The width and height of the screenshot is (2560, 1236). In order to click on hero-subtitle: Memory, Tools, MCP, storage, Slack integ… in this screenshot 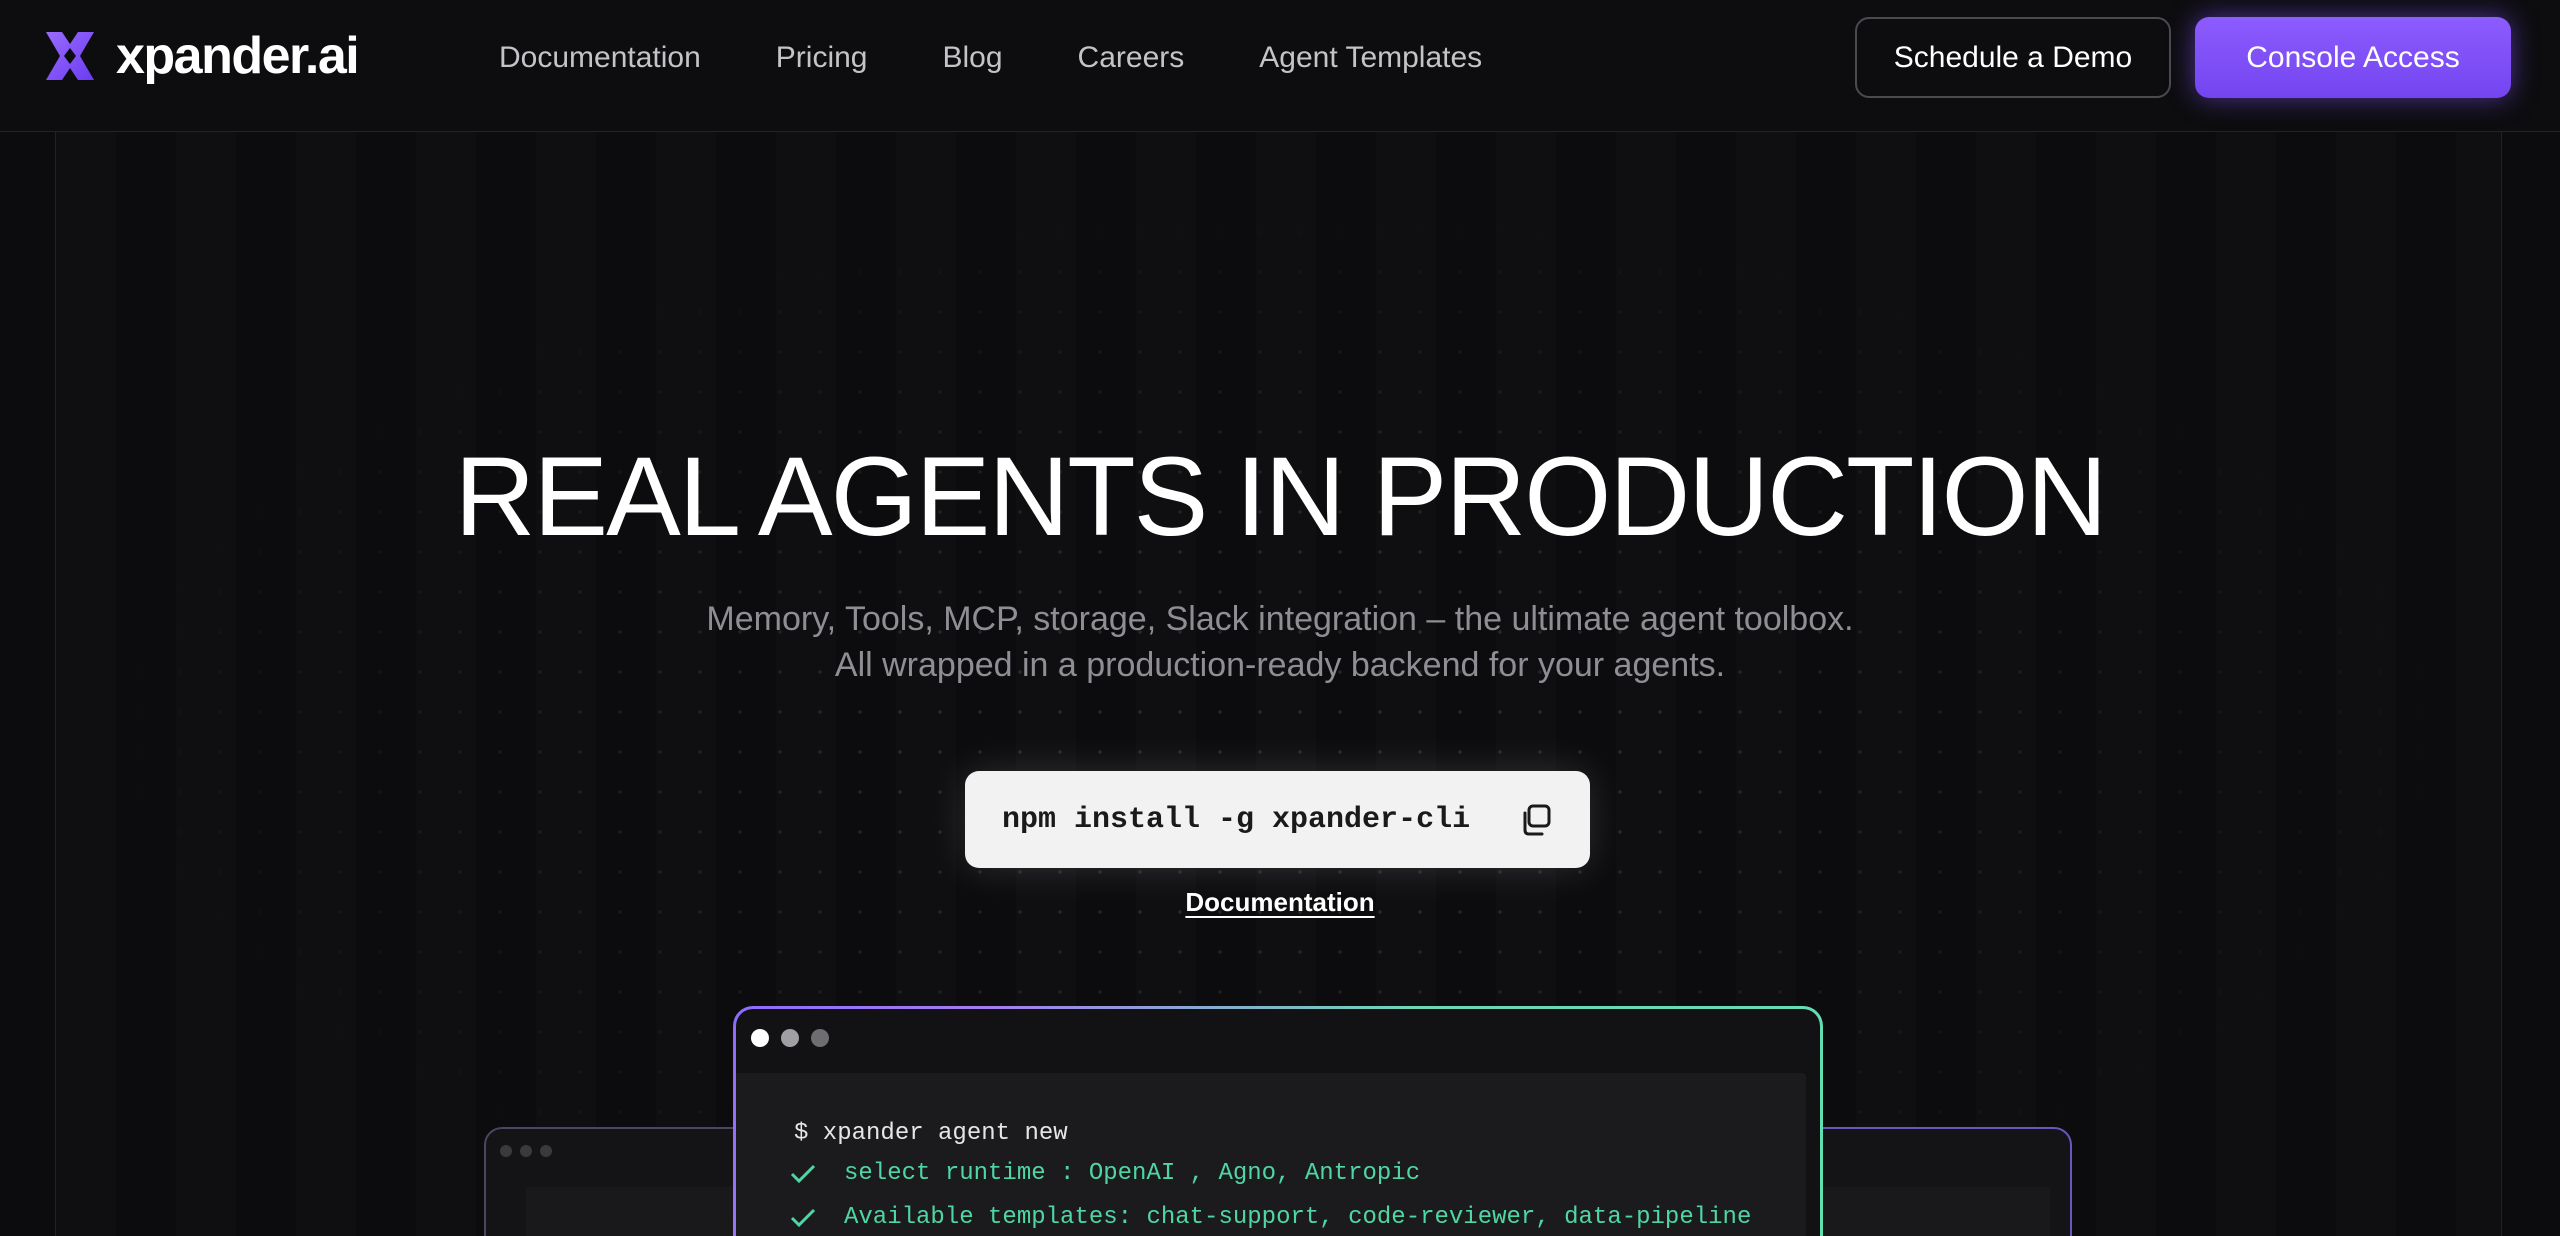, I will do `click(1280, 642)`.